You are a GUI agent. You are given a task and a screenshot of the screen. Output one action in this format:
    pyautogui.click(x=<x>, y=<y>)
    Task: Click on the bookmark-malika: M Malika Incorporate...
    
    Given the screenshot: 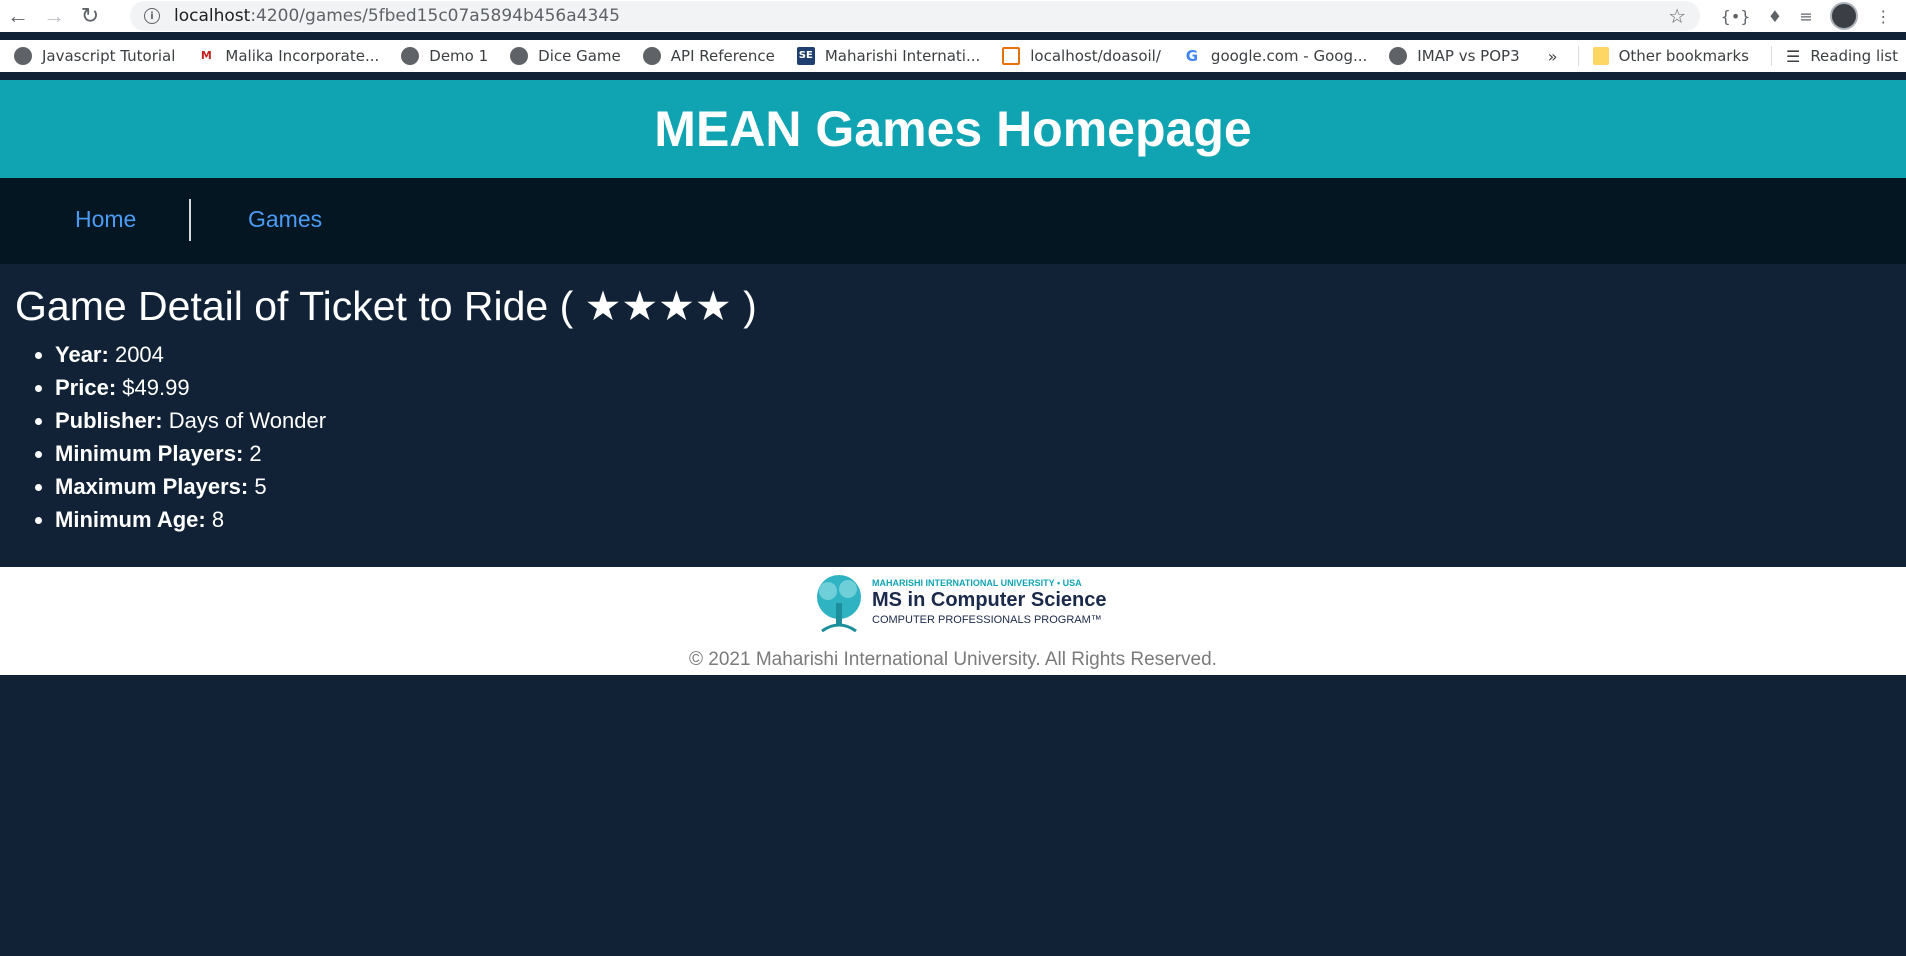 What is the action you would take?
    pyautogui.click(x=288, y=56)
    